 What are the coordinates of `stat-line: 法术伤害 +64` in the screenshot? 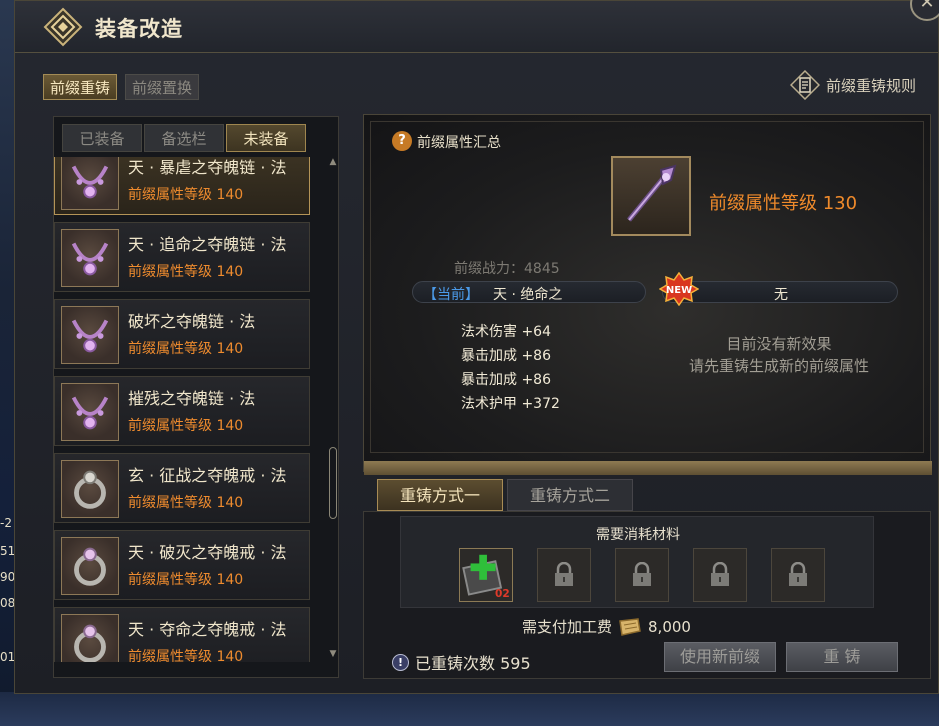 It's located at (506, 332).